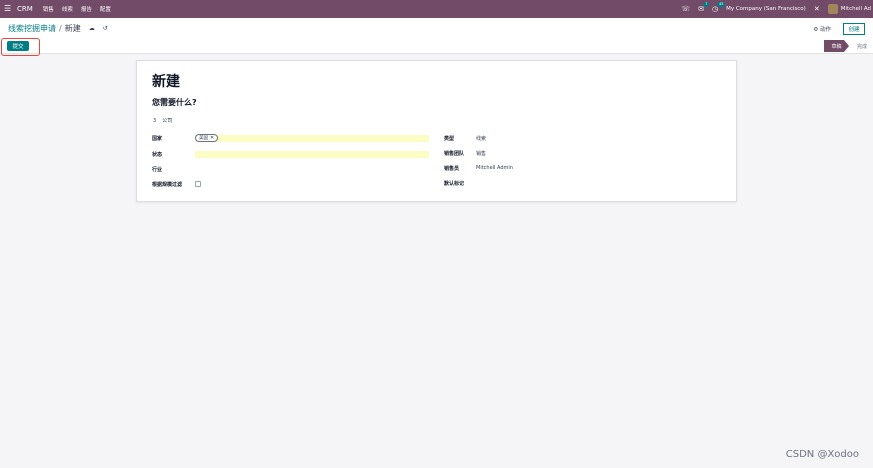 This screenshot has width=873, height=468. I want to click on form-subtitle: 您需要什么?, so click(174, 102).